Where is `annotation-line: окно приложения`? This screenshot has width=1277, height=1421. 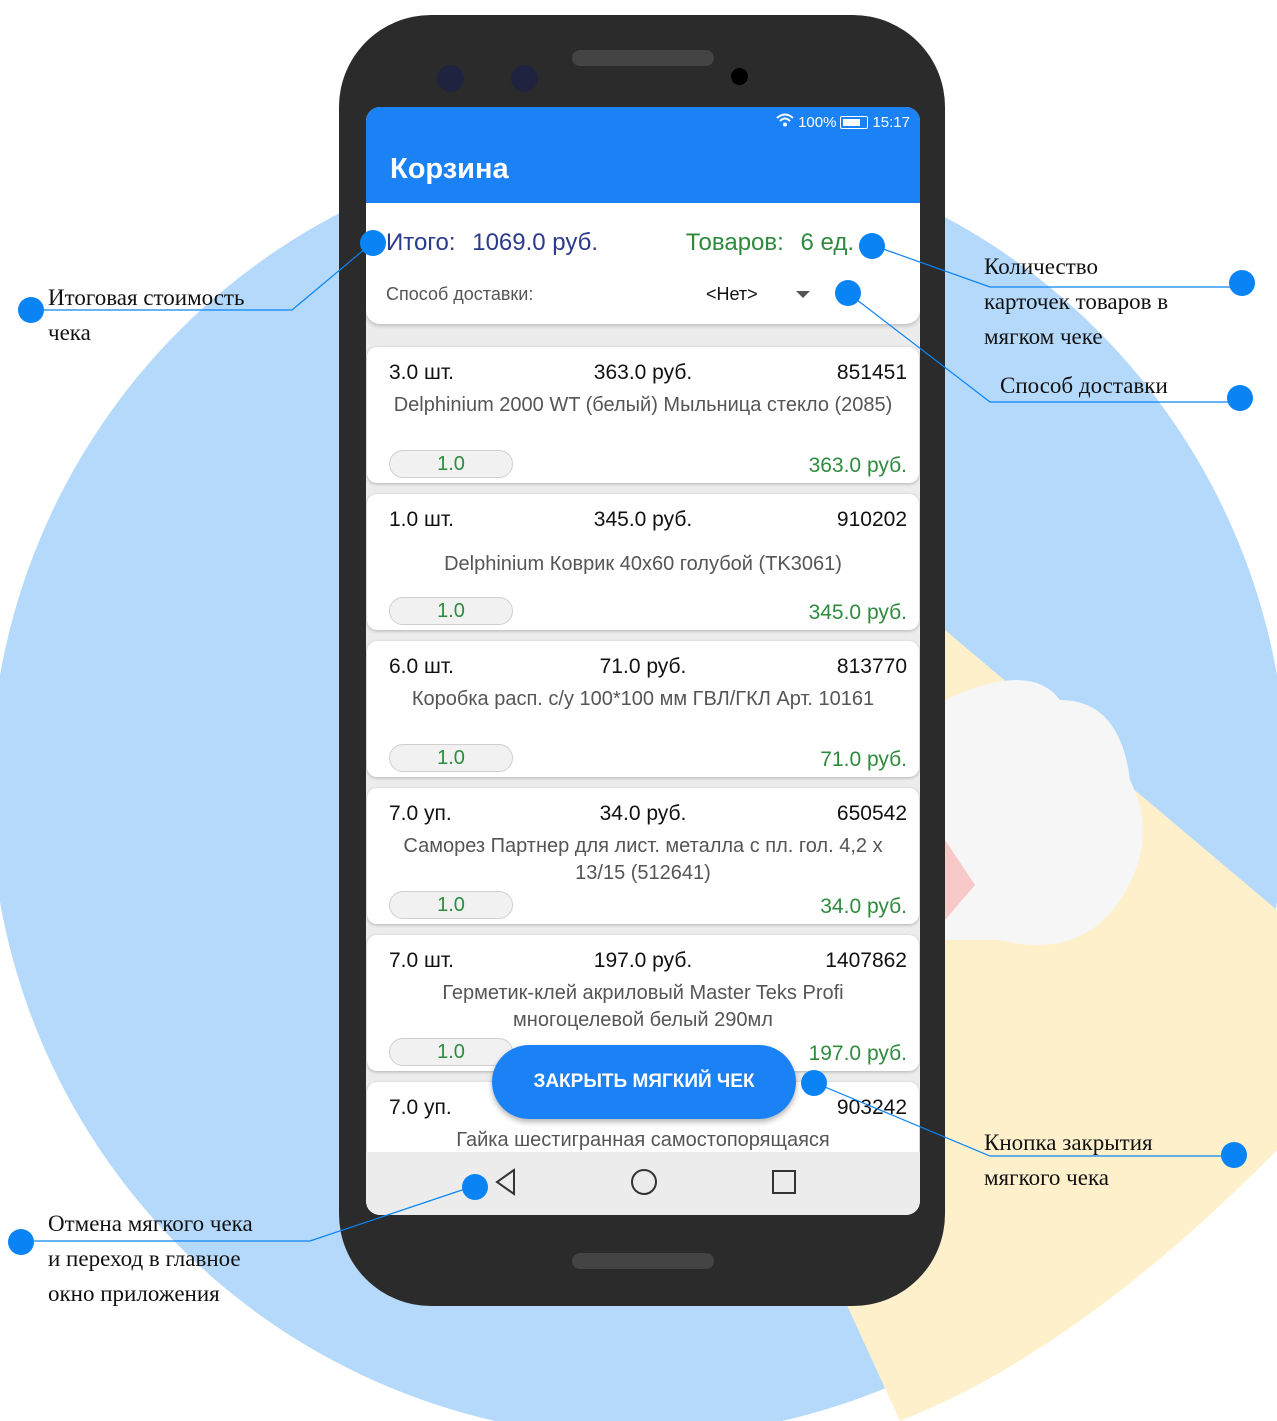
annotation-line: окно приложения is located at coordinates (134, 1293).